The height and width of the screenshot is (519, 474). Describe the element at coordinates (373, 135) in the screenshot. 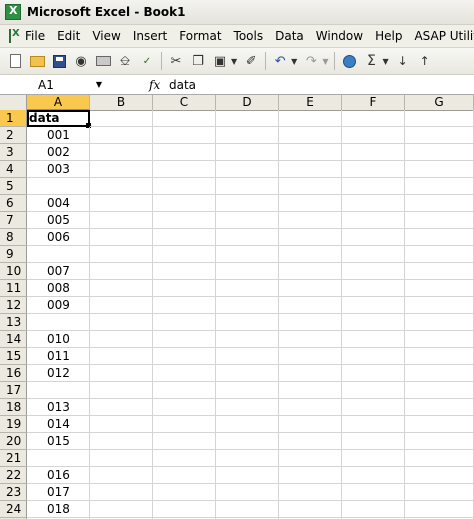

I see `cell-f2` at that location.